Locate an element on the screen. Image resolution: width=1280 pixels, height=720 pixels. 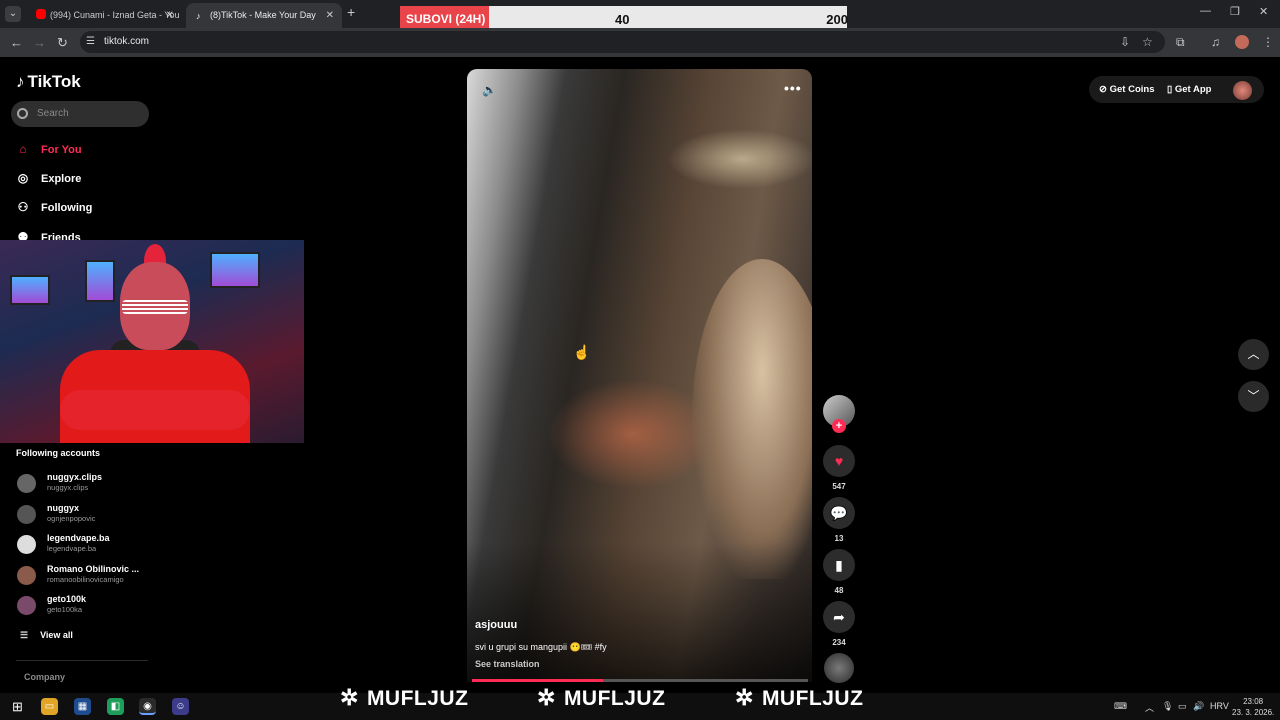
heart-icon: ♥ is located at coordinates (839, 461).